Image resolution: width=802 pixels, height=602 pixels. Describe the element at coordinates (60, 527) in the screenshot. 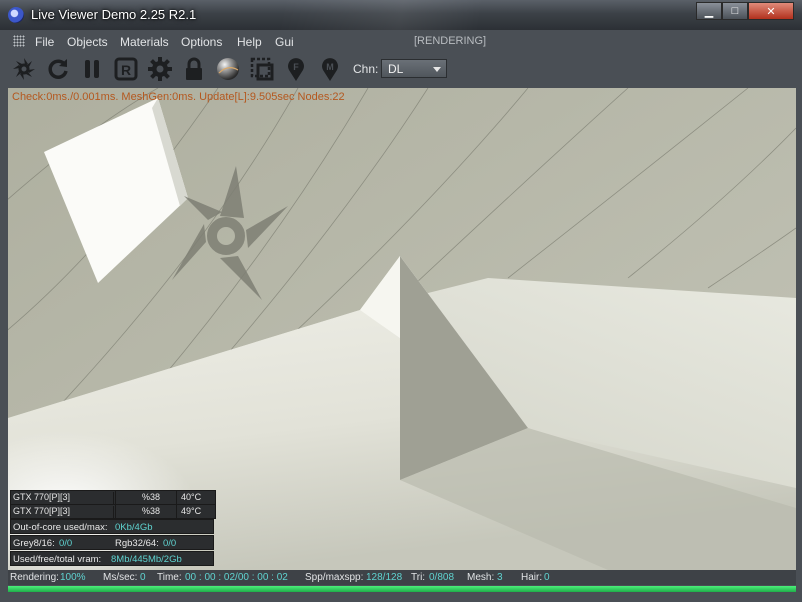

I see `out-of-core-label: Out-of-core used/max:` at that location.